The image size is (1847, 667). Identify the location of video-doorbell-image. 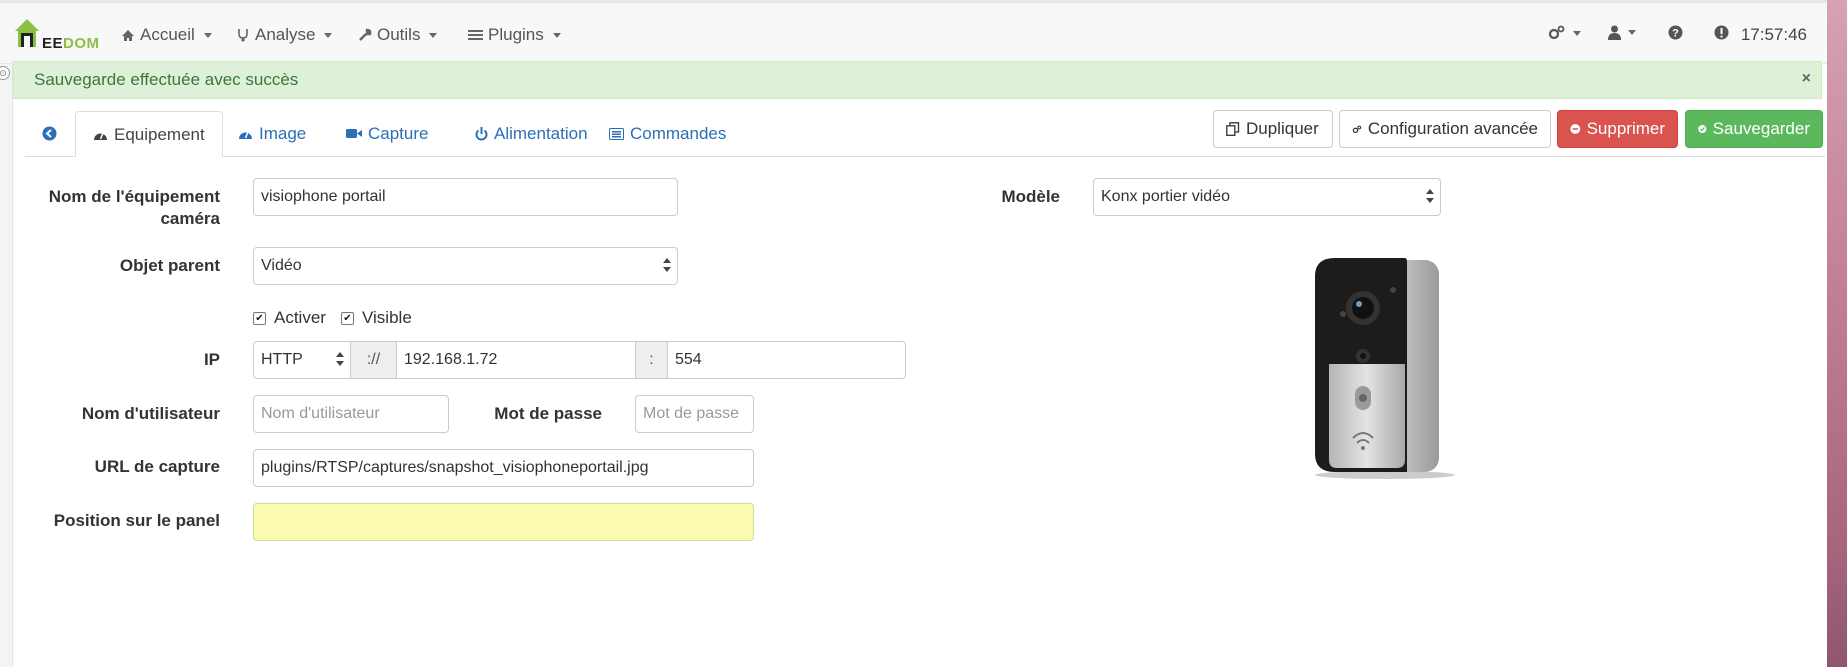
(1385, 368).